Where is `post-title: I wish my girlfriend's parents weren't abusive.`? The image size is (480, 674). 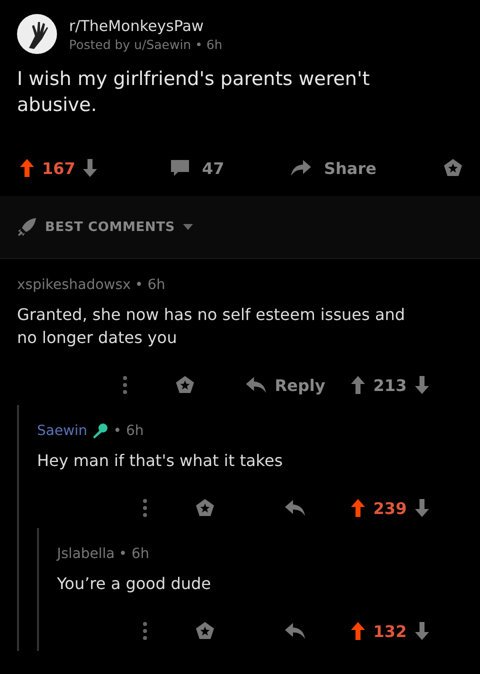
post-title: I wish my girlfriend's parents weren't abusive. is located at coordinates (193, 92).